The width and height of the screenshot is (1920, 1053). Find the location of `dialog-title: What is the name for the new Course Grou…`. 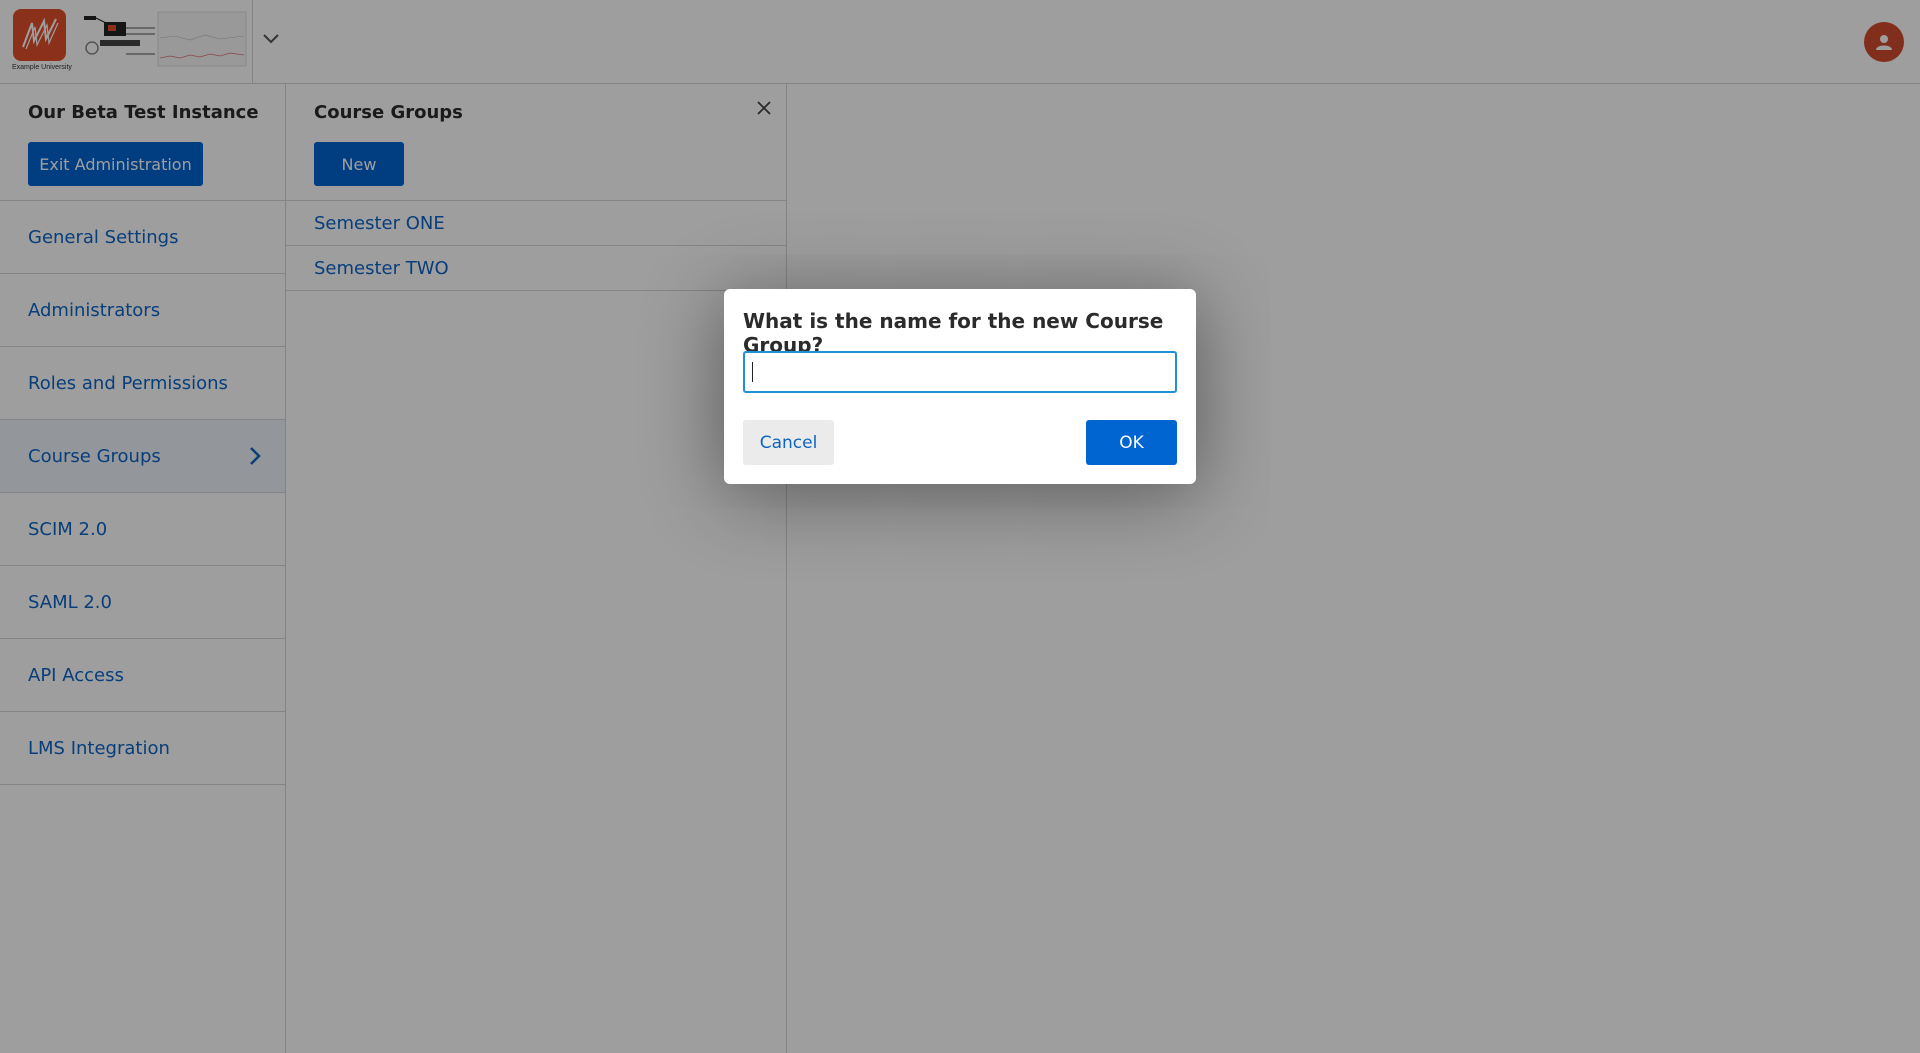

dialog-title: What is the name for the new Course Grou… is located at coordinates (953, 333).